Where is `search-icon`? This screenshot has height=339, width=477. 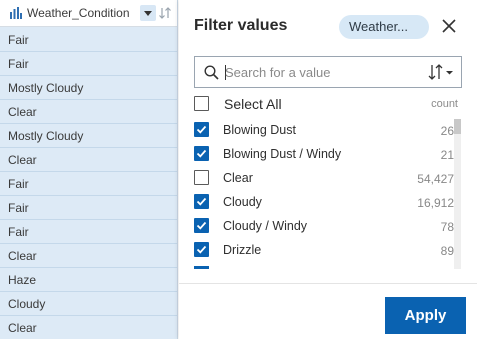
search-icon is located at coordinates (211, 72).